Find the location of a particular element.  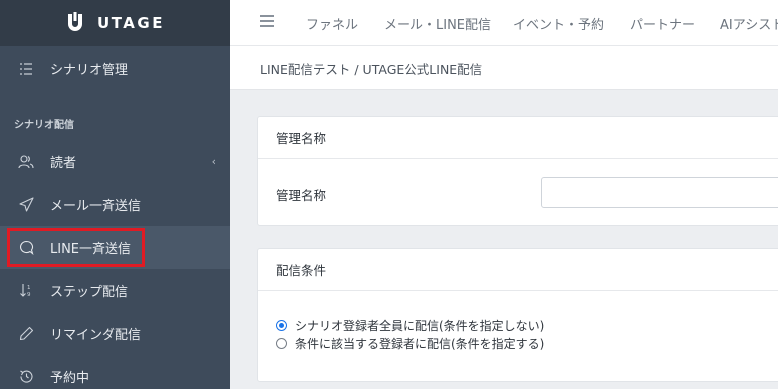

sidebar-item-step-delivery: 19 ステップ配信 is located at coordinates (115, 290).